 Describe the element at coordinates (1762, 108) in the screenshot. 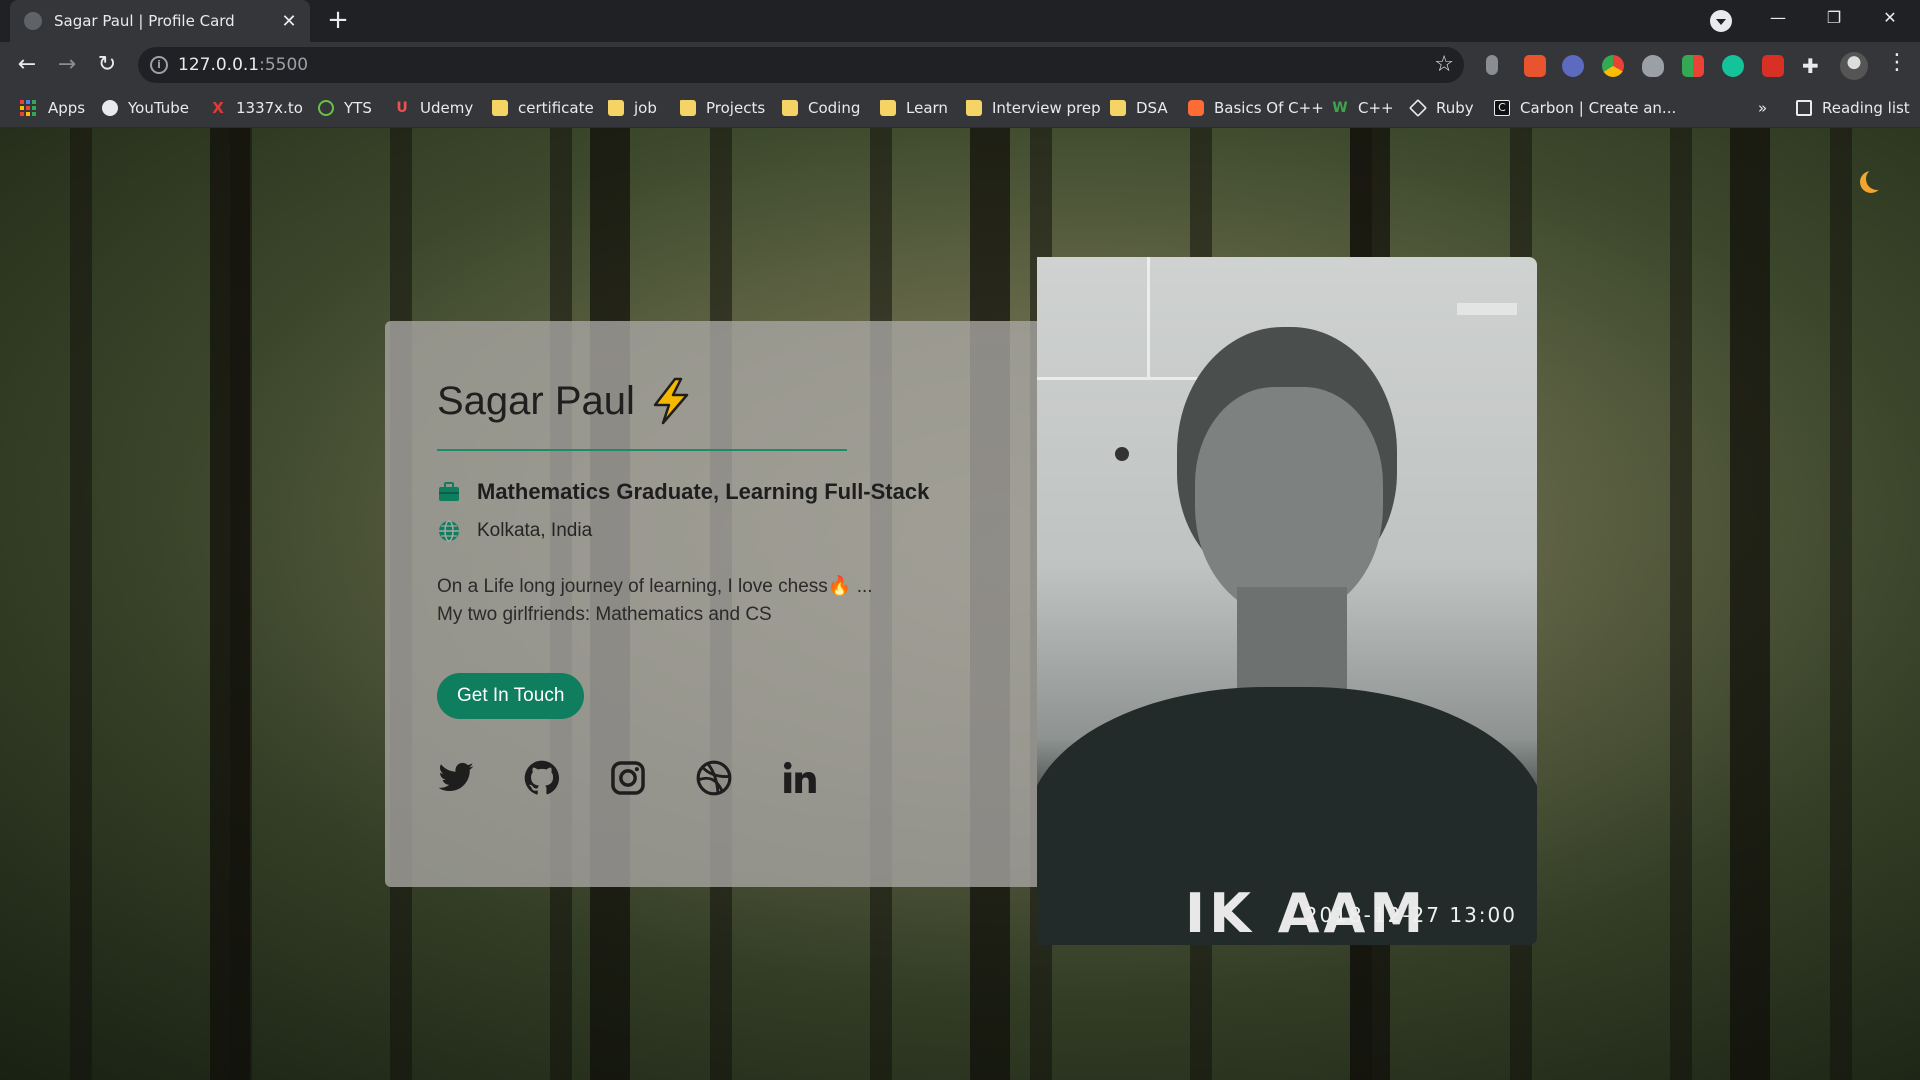

I see `bookmarks-overflow-button: »` at that location.